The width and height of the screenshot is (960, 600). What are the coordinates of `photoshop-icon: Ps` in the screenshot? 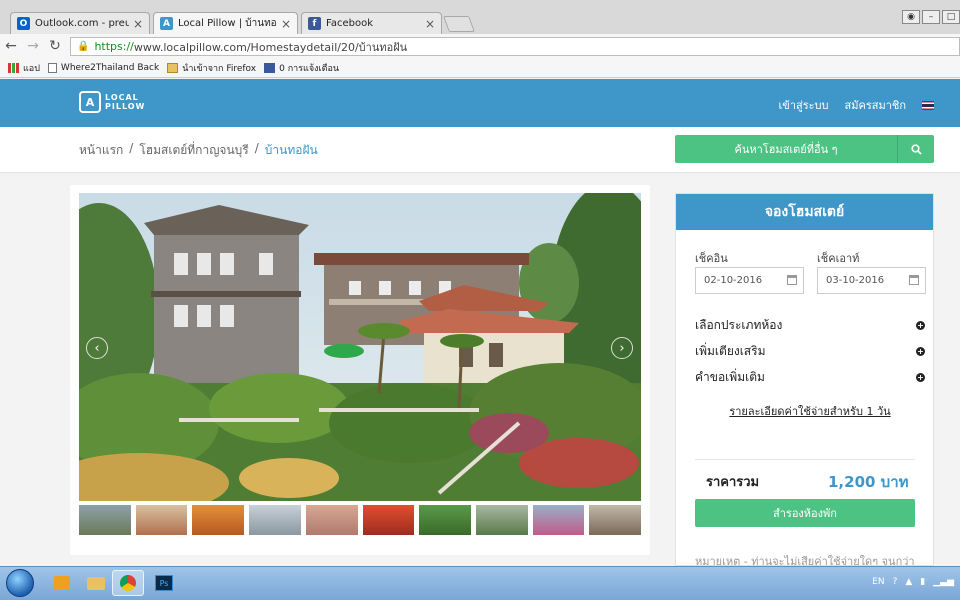 It's located at (164, 583).